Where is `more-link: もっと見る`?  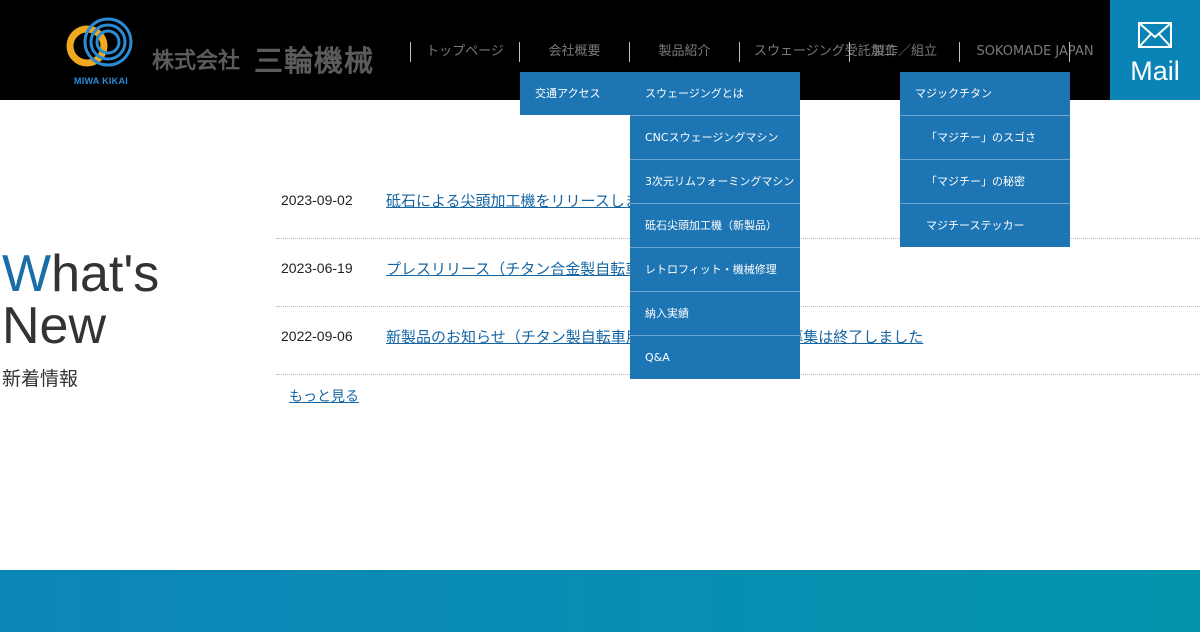
more-link: もっと見る is located at coordinates (324, 396).